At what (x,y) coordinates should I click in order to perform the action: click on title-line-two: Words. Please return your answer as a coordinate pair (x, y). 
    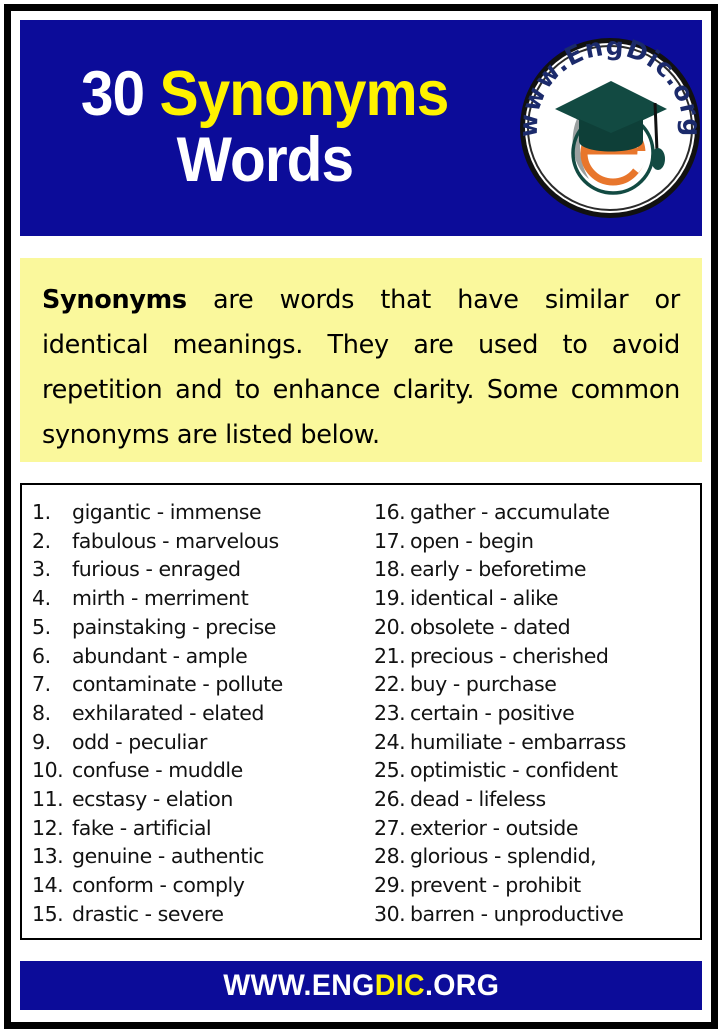
    Looking at the image, I should click on (265, 160).